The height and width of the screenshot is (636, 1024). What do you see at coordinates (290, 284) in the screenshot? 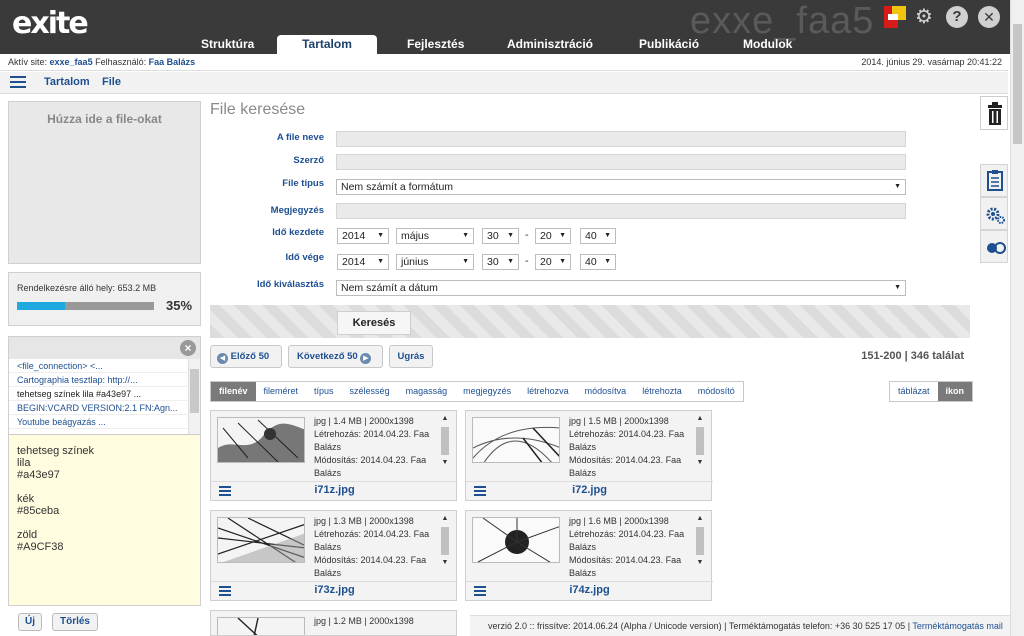
I see `time-select-label: Idő kiválasztás` at bounding box center [290, 284].